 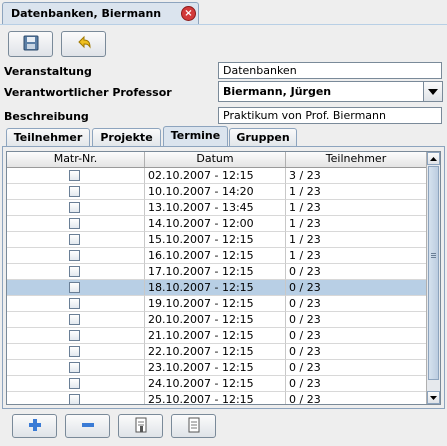 I want to click on table-row: 25.10.2007 - 12:15 0 / 23, so click(x=217, y=398).